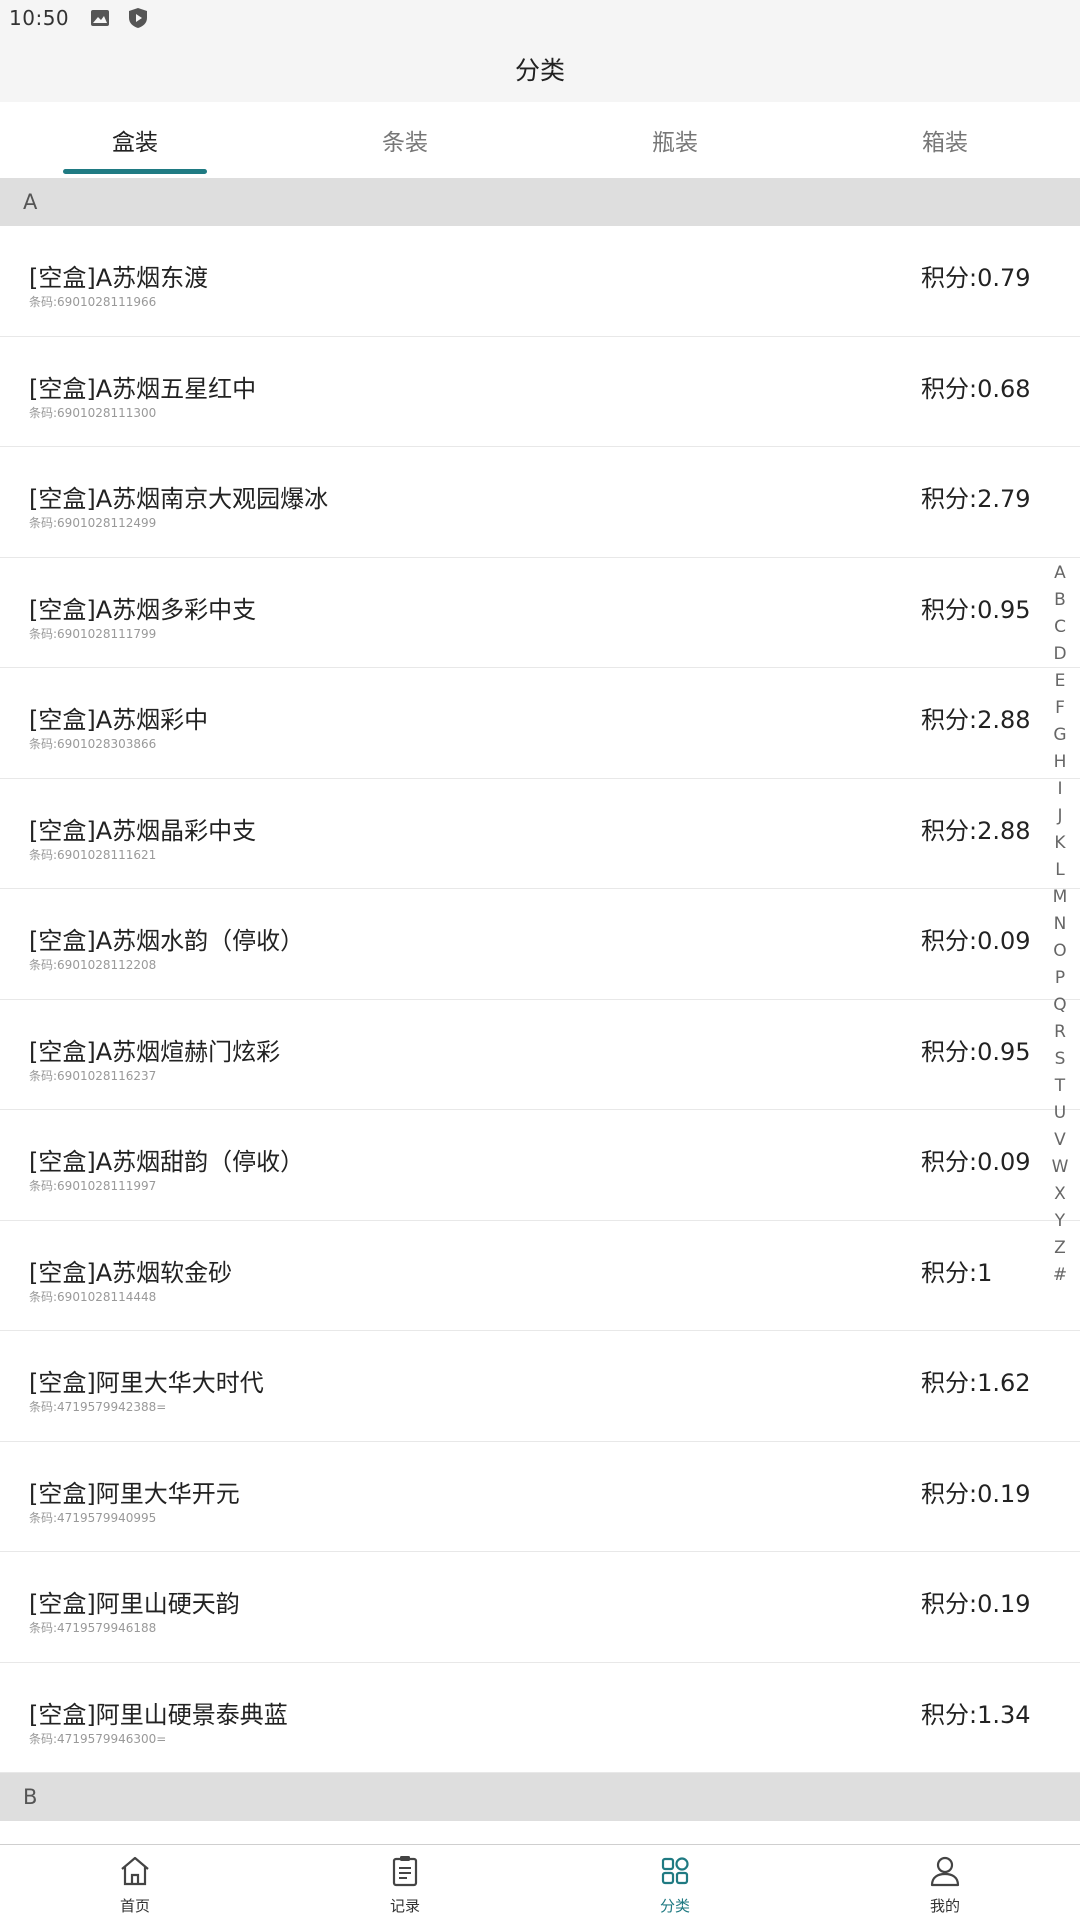 This screenshot has width=1080, height=1920. I want to click on bottom-navigation: 首页 记录 分类 我的, so click(540, 1882).